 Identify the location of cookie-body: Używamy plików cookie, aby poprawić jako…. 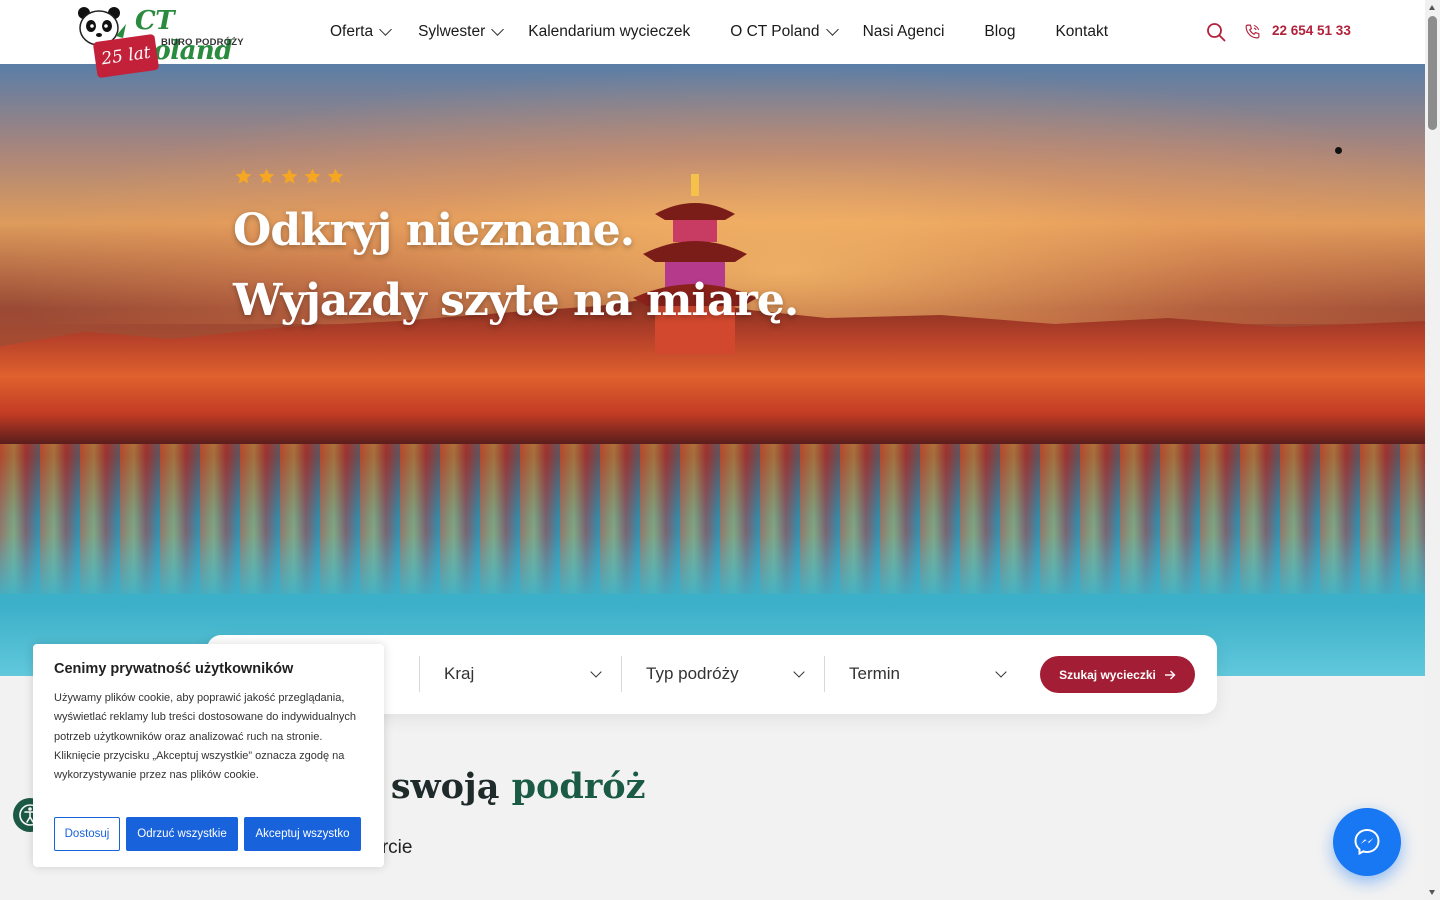
(205, 737).